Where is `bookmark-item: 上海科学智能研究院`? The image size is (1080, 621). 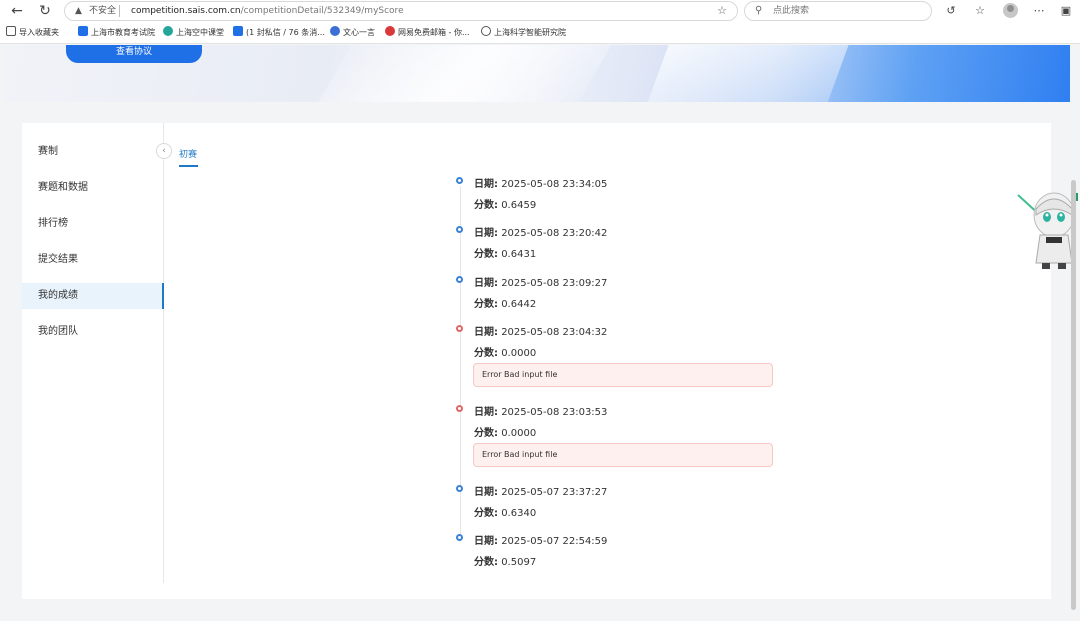
bookmark-item: 上海科学智能研究院 is located at coordinates (523, 33).